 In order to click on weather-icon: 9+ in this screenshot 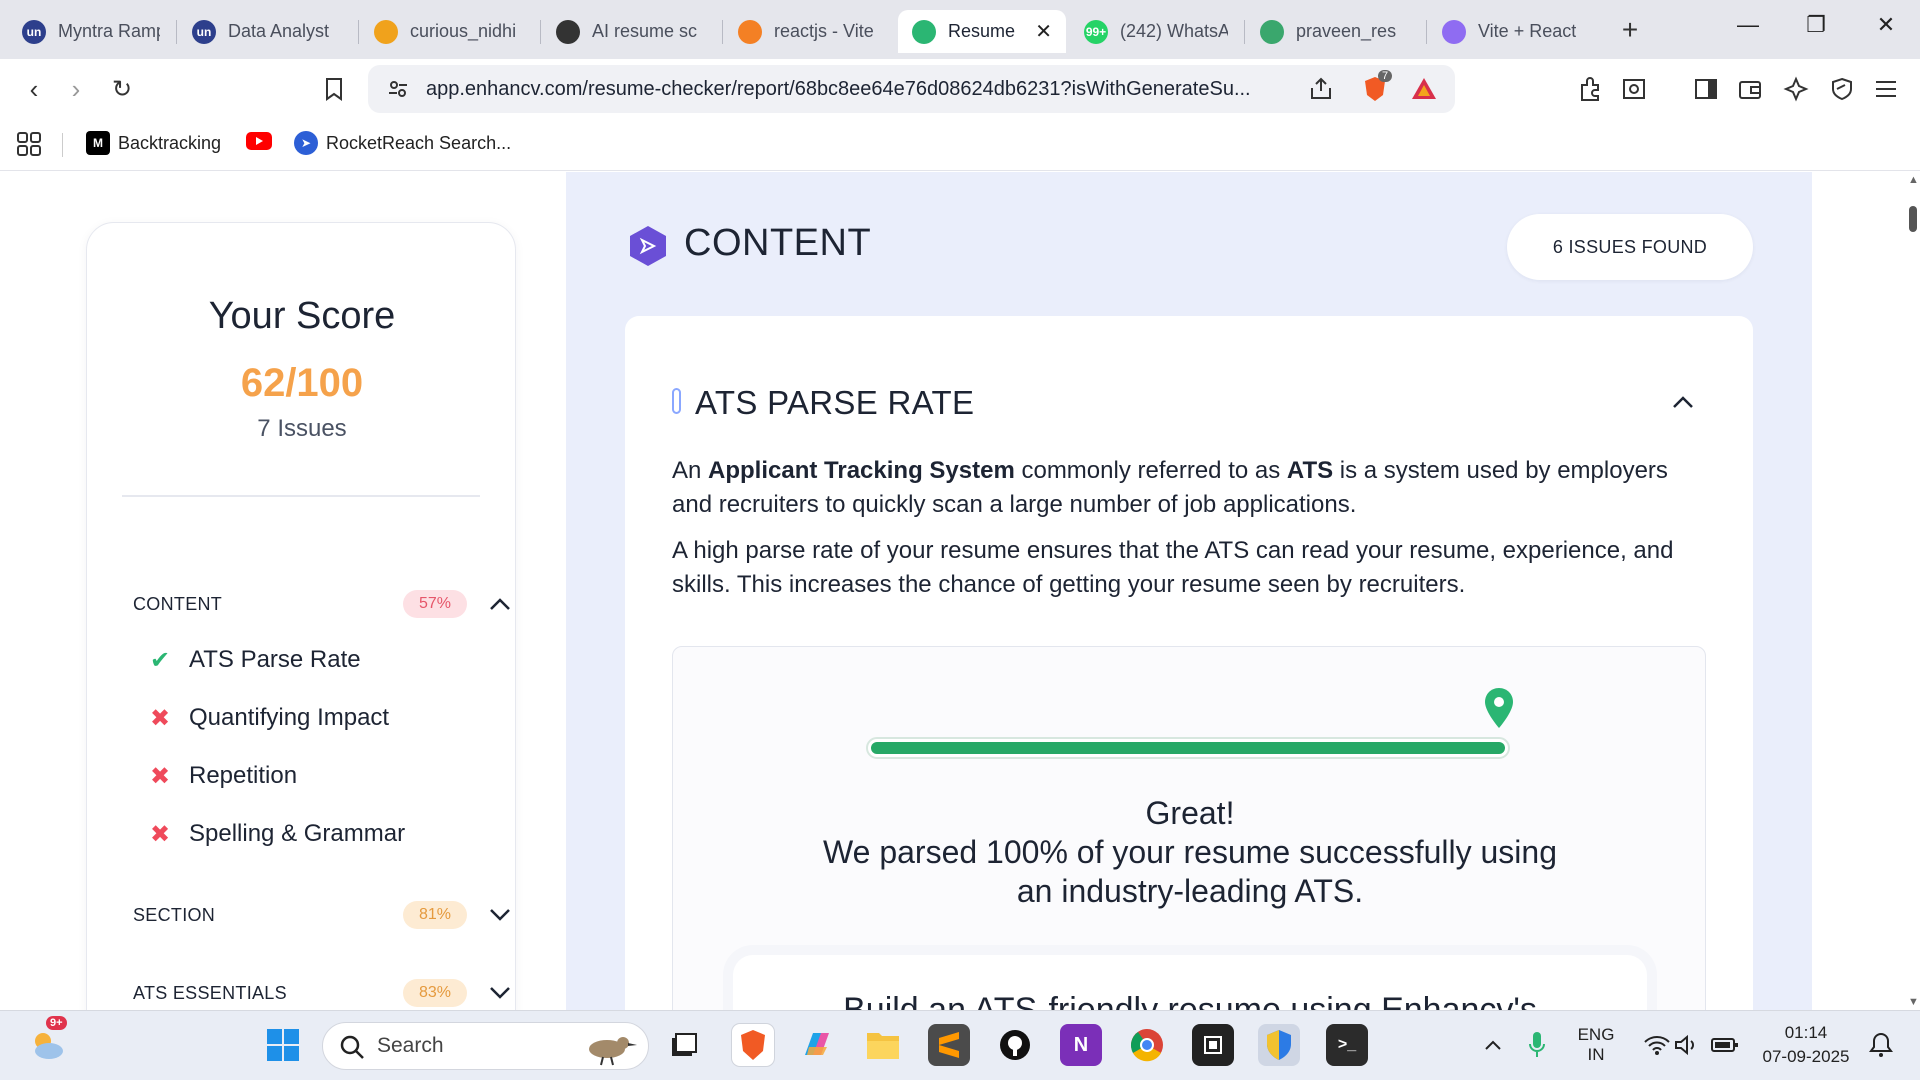, I will do `click(47, 1041)`.